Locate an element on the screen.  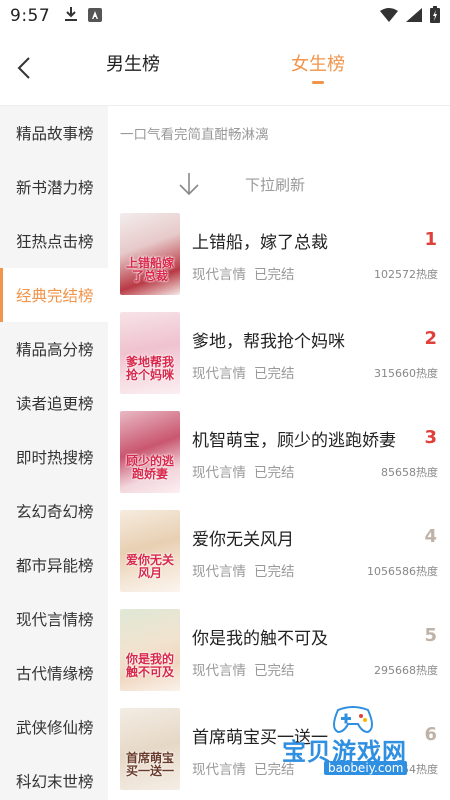
chevron-left-icon is located at coordinates (23, 68).